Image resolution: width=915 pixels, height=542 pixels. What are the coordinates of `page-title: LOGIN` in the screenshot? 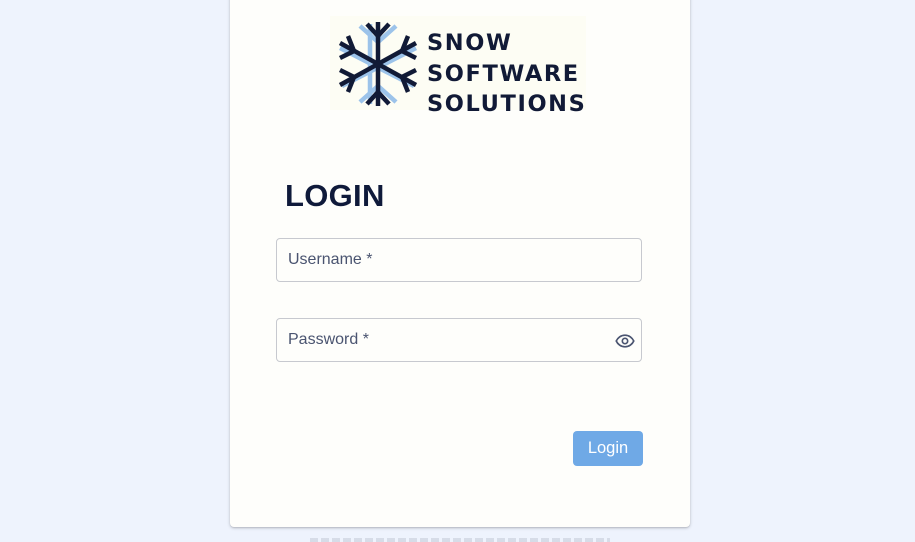 It's located at (335, 195).